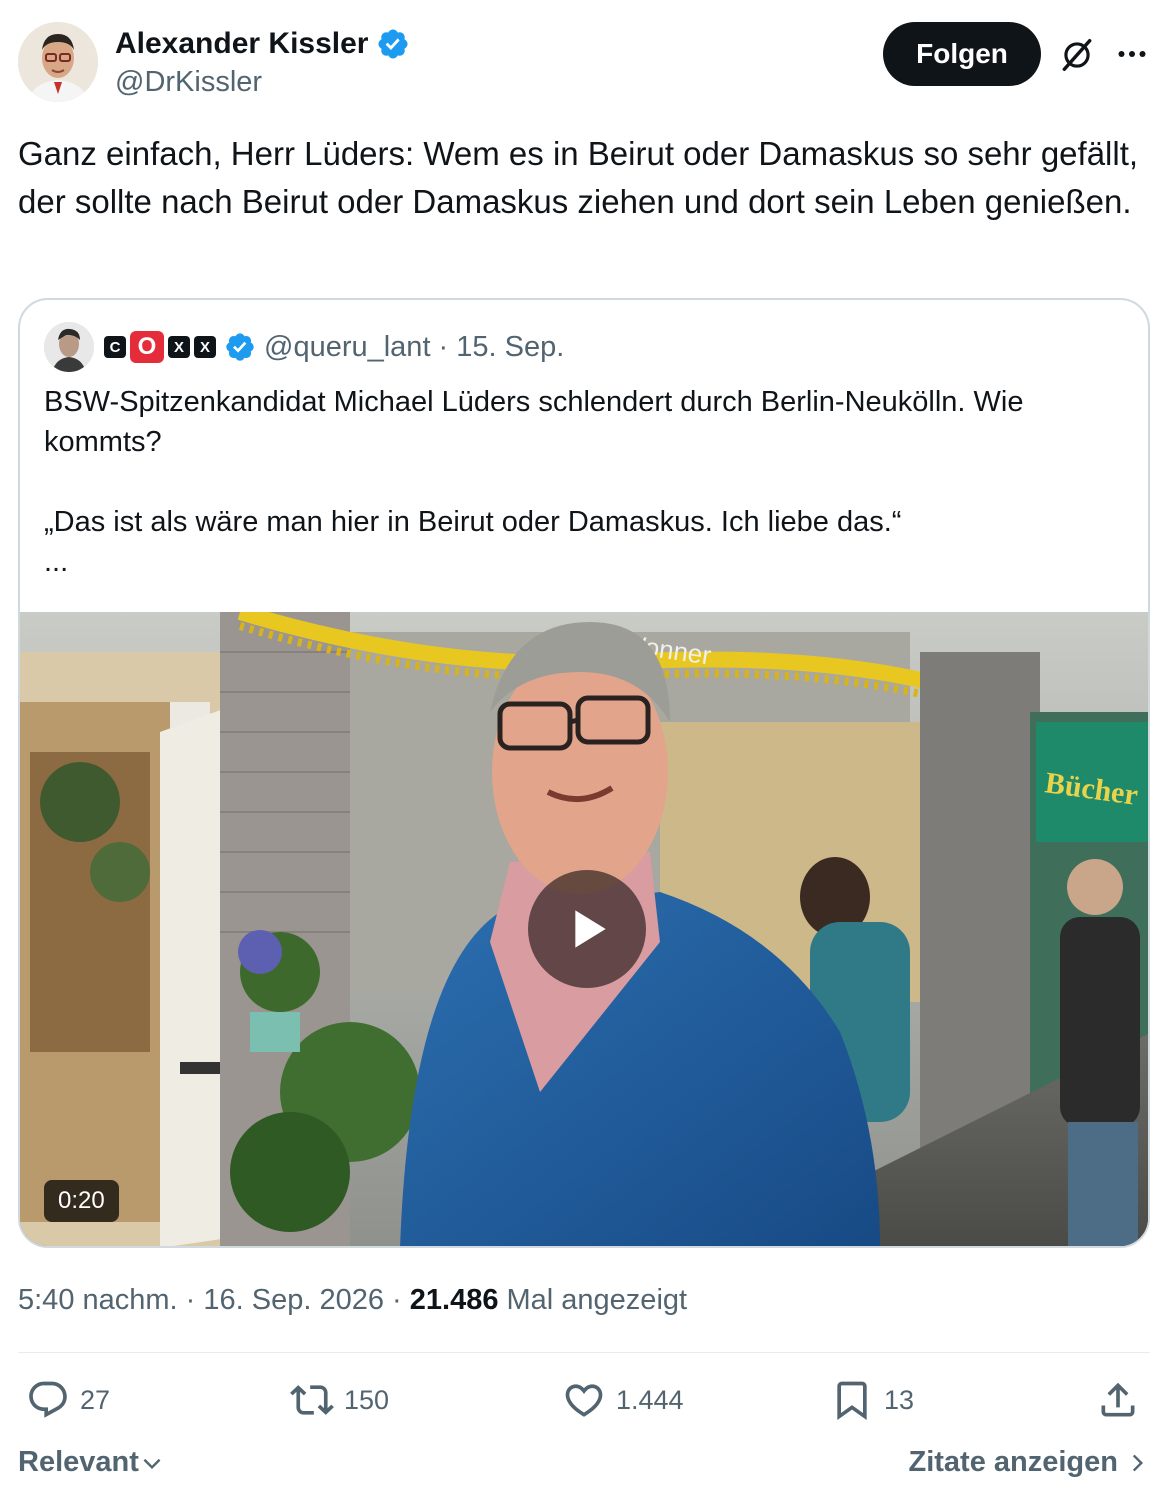 The image size is (1174, 1502). I want to click on quoted-handle-date: @queru_lant · 15. Sep., so click(414, 347).